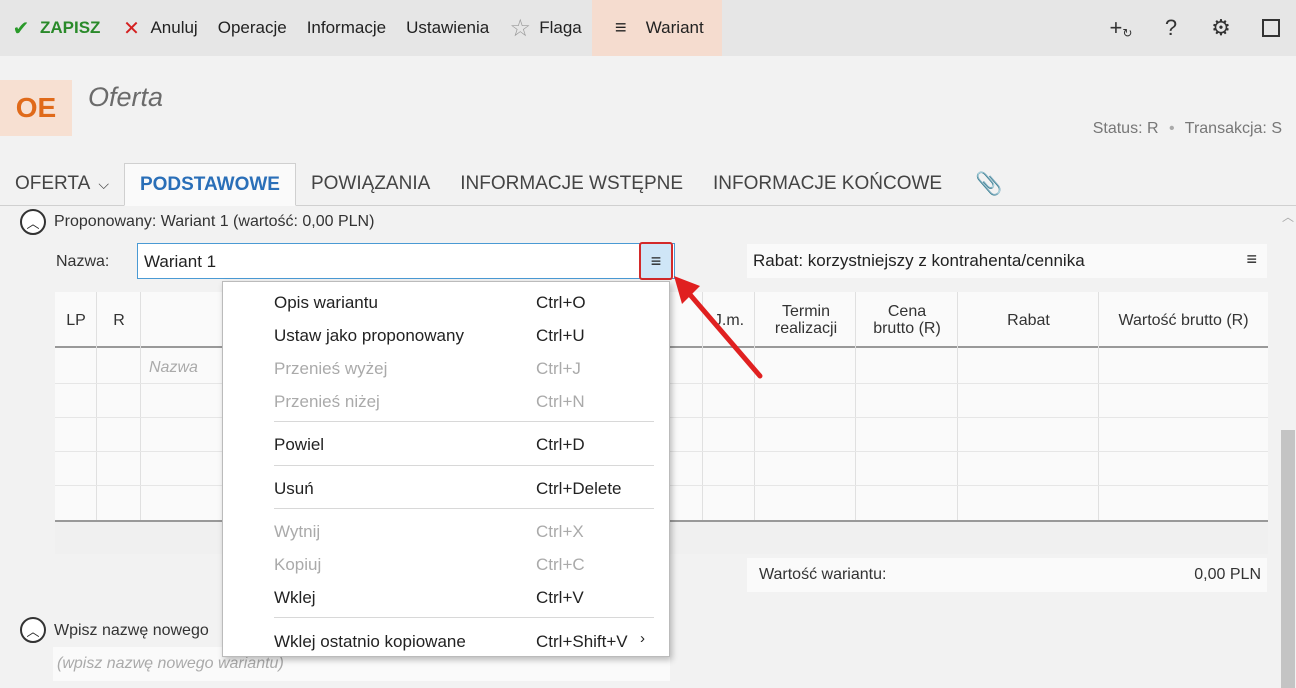 The height and width of the screenshot is (688, 1296). Describe the element at coordinates (1271, 28) in the screenshot. I see `maximize-icon` at that location.